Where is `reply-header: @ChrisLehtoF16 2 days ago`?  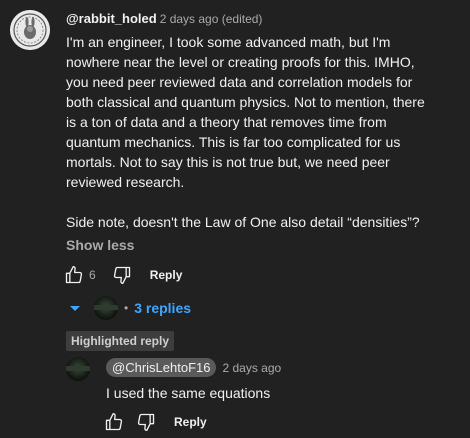
reply-header: @ChrisLehtoF16 2 days ago is located at coordinates (193, 367).